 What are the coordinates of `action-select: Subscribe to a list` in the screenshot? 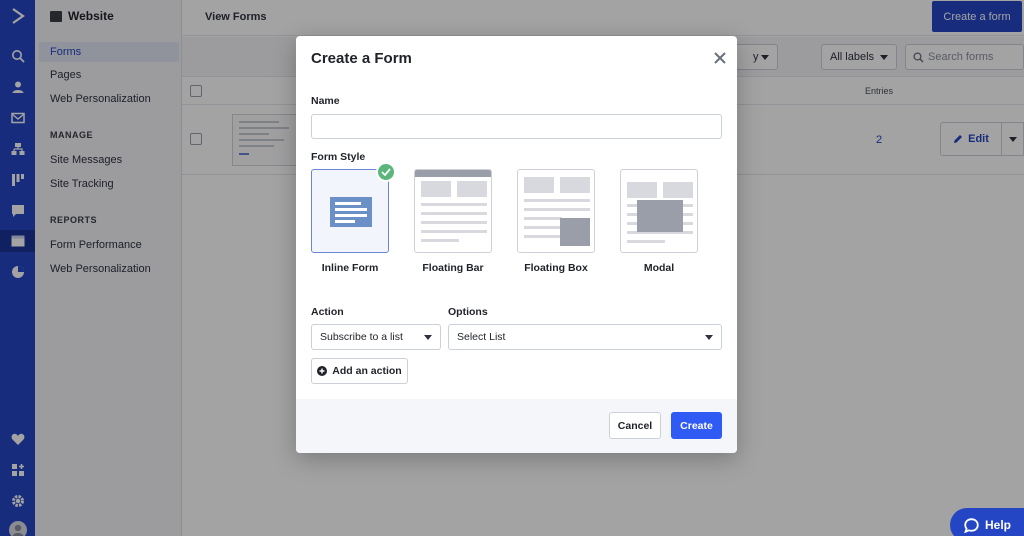 It's located at (376, 337).